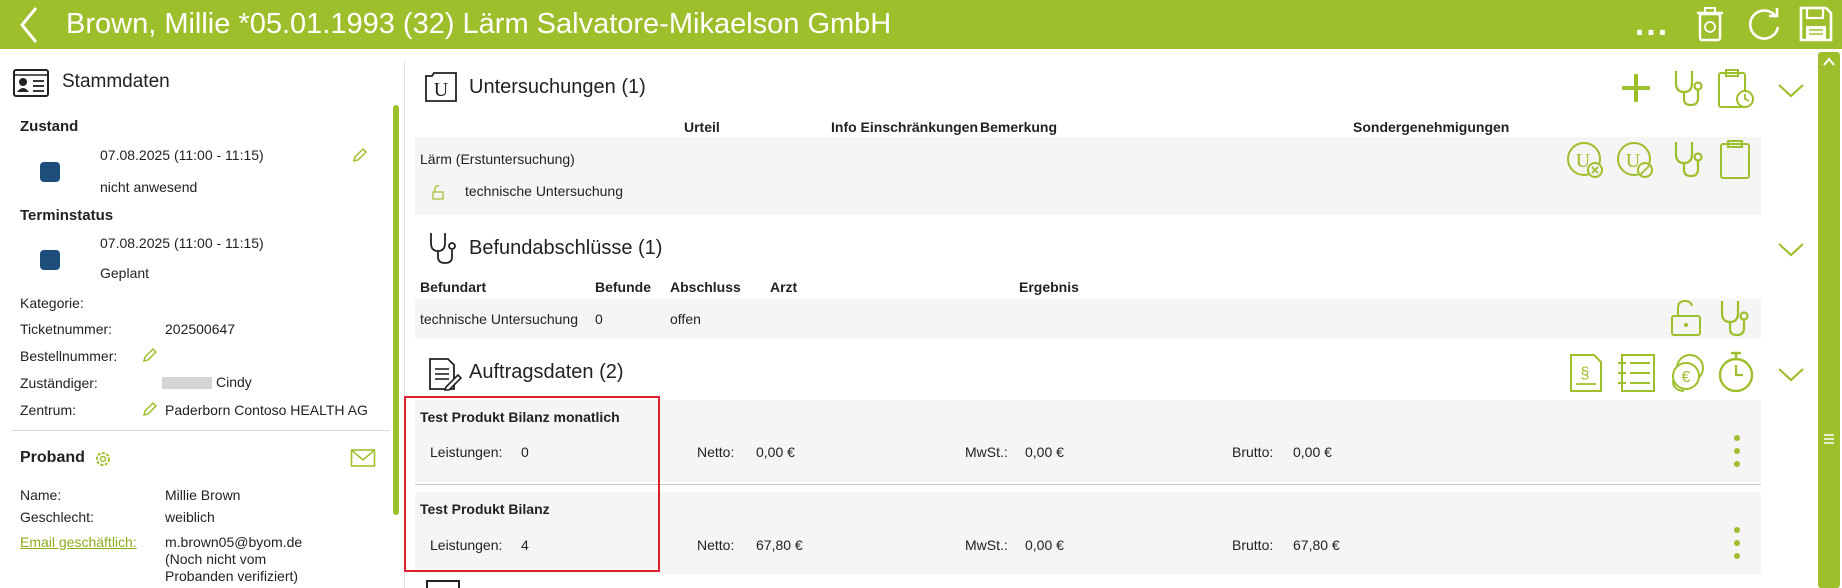  What do you see at coordinates (1829, 439) in the screenshot?
I see `scroll-grip-icon` at bounding box center [1829, 439].